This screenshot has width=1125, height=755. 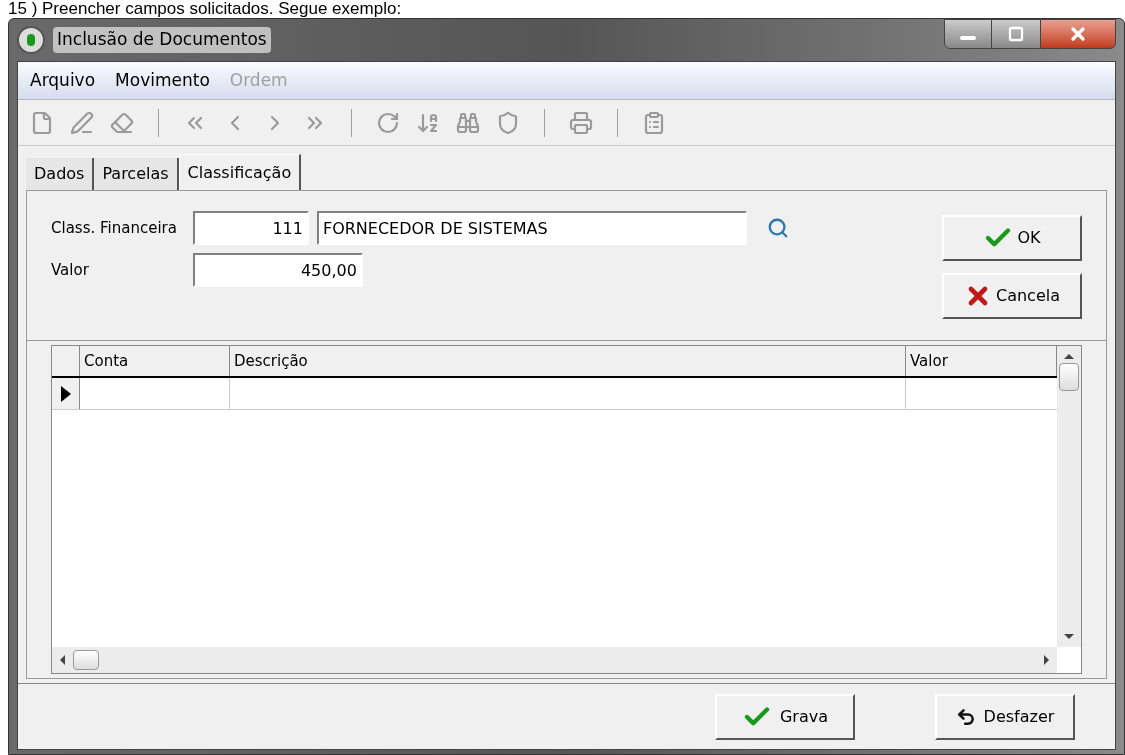 What do you see at coordinates (508, 122) in the screenshot?
I see `shield-icon` at bounding box center [508, 122].